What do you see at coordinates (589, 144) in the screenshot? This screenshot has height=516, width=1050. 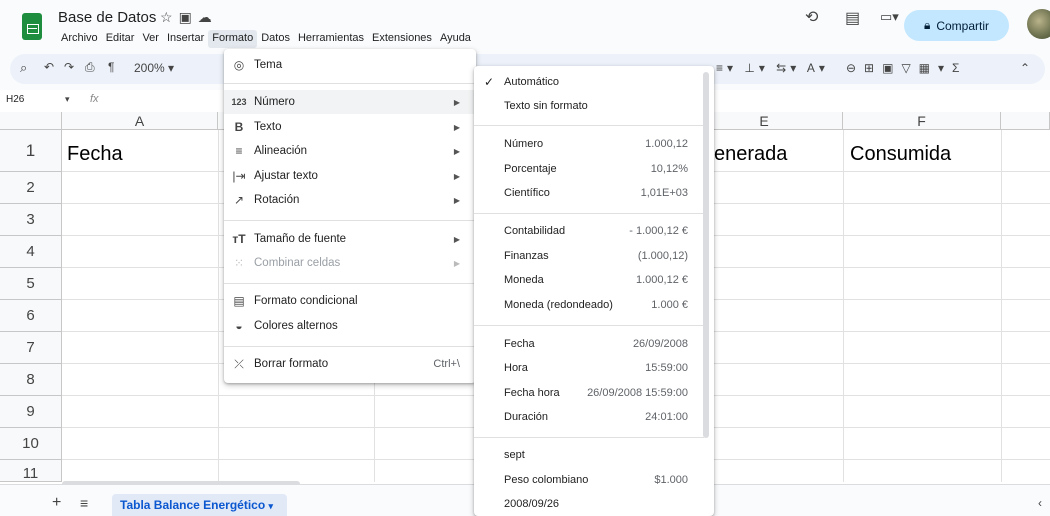 I see `option-numero: Número 1.000,12` at bounding box center [589, 144].